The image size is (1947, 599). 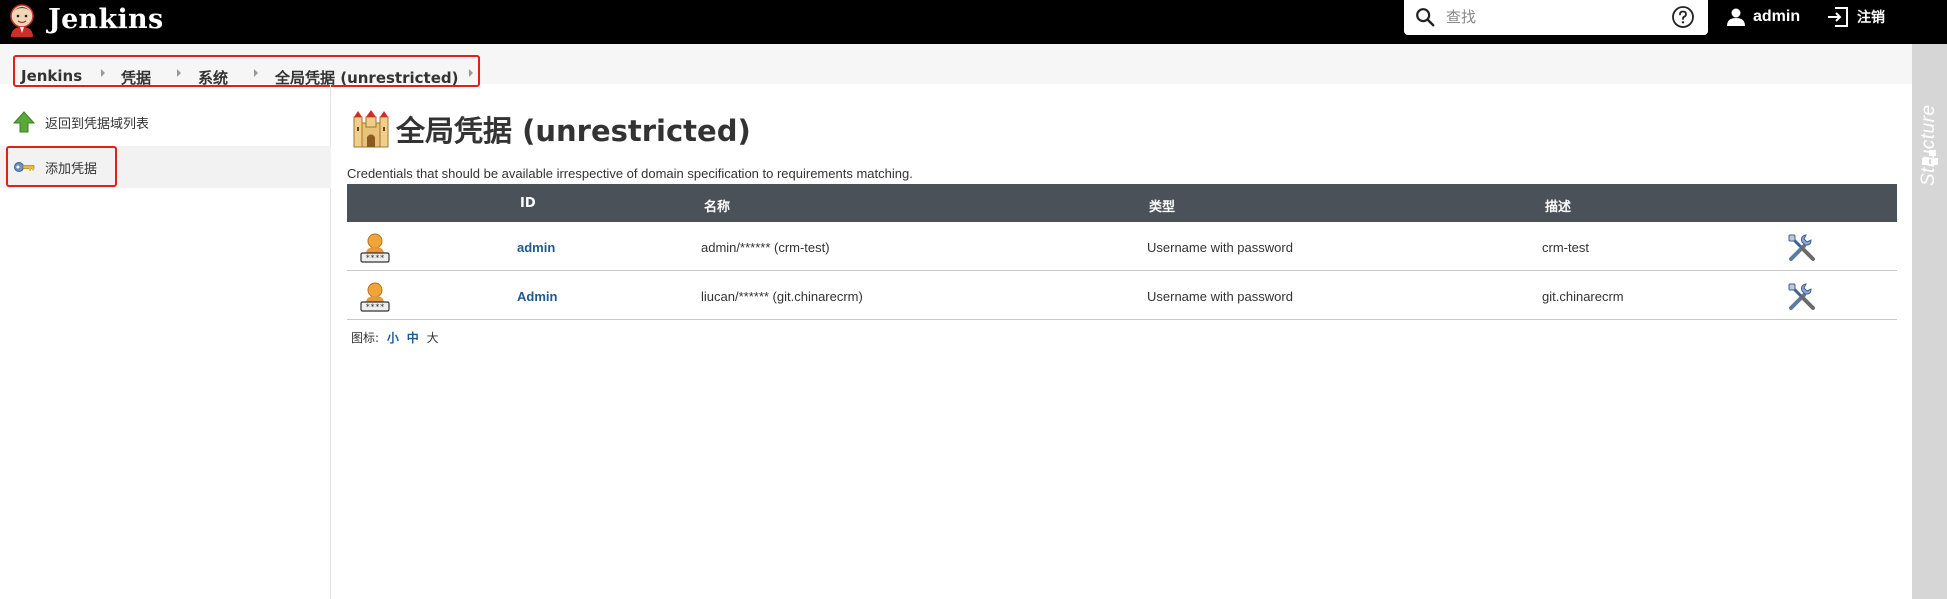 I want to click on search-box, so click(x=1556, y=17).